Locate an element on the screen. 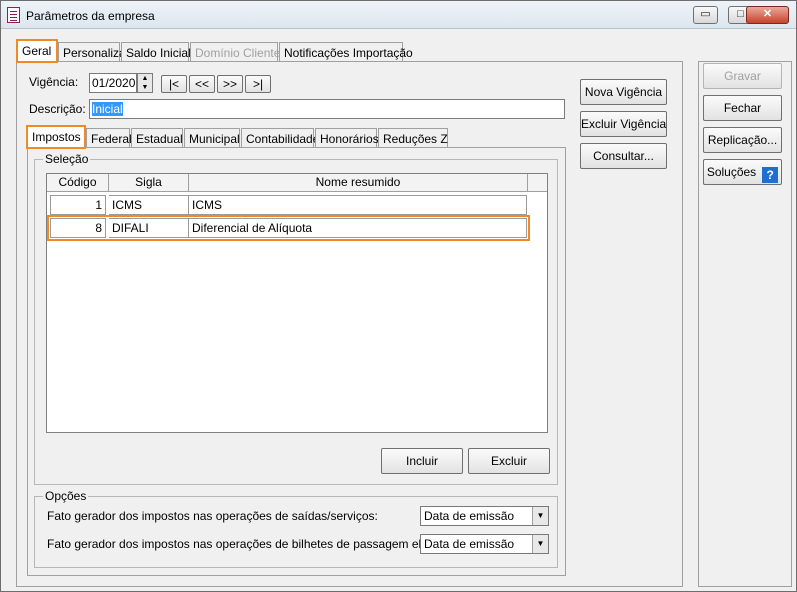  solucoes-label: Soluções is located at coordinates (731, 172).